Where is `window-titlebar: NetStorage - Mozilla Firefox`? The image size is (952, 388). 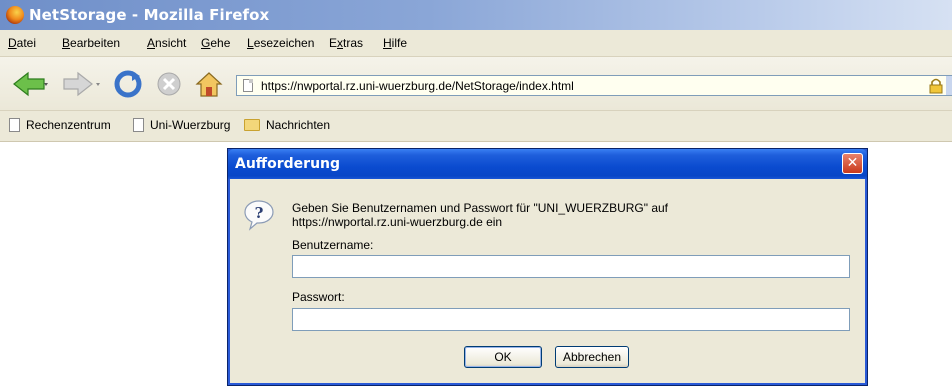
window-titlebar: NetStorage - Mozilla Firefox is located at coordinates (476, 15).